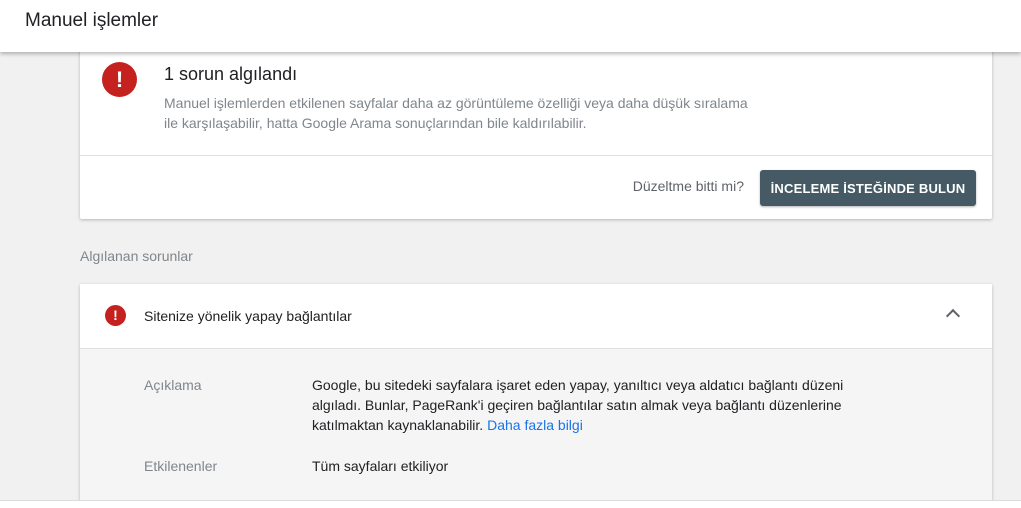  What do you see at coordinates (868, 188) in the screenshot?
I see `request-review-button: İNCELEME İSTEĞİNDE BULUN` at bounding box center [868, 188].